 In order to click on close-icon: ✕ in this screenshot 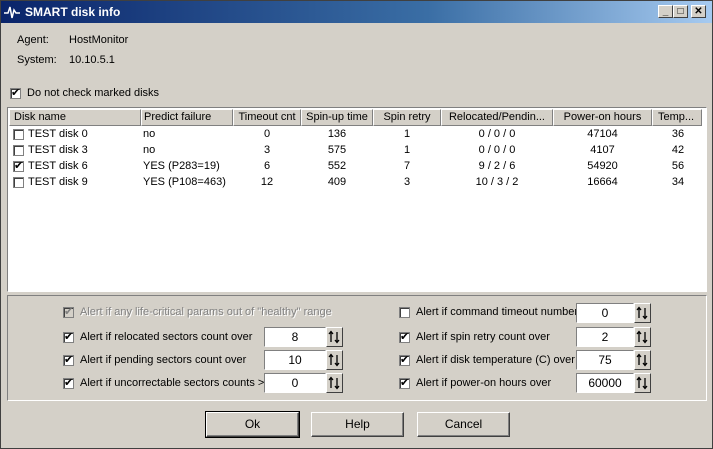, I will do `click(698, 11)`.